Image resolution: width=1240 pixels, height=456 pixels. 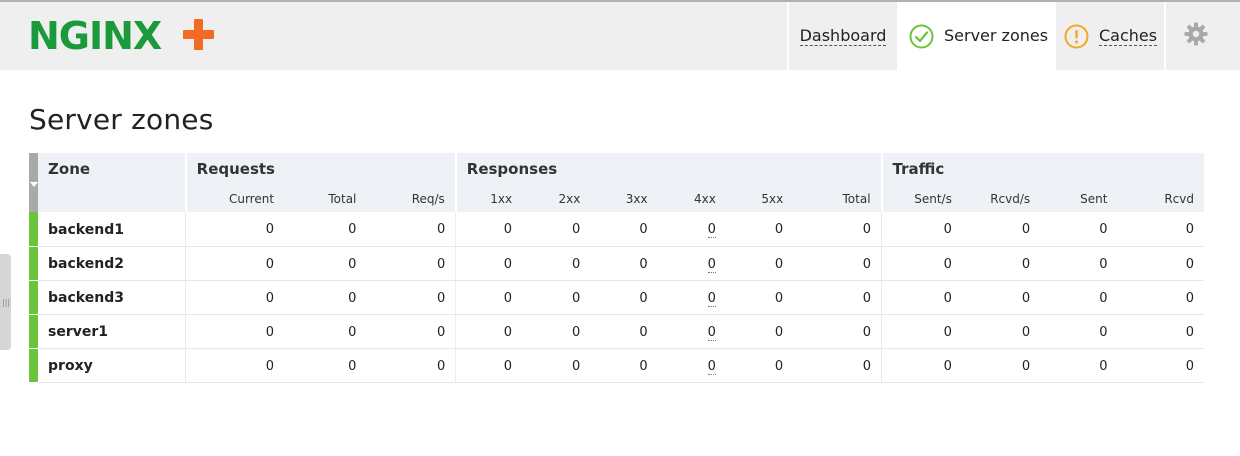 I want to click on zone-name: backend3, so click(x=112, y=297).